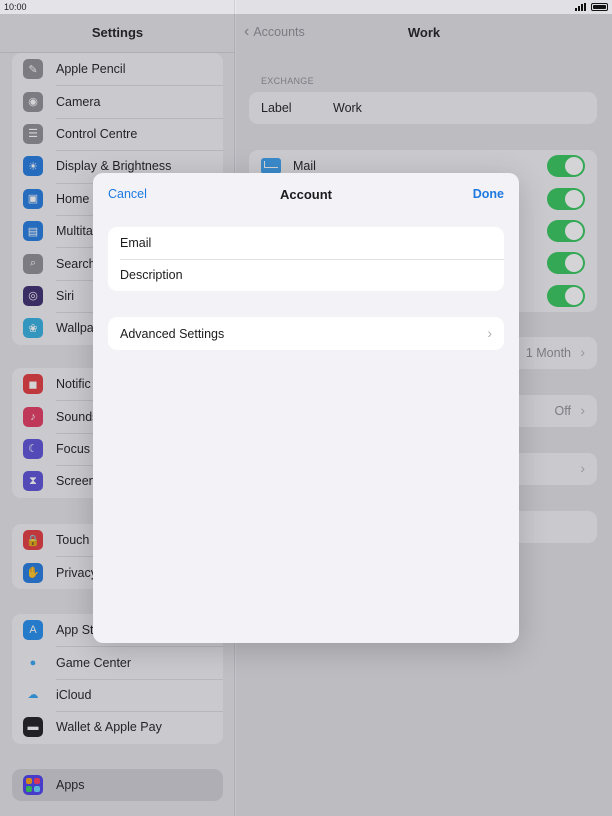 The height and width of the screenshot is (816, 612). I want to click on description-field, so click(366, 275).